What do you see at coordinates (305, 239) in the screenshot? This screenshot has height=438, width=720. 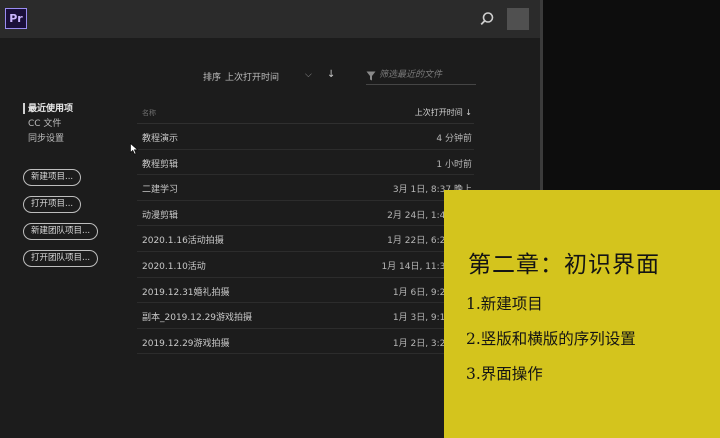 I see `table-row: 2020.1.16活动拍摄 1月 22日, 6:25 晚上` at bounding box center [305, 239].